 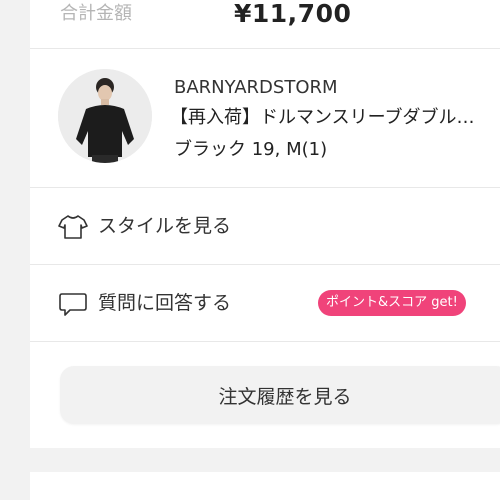 What do you see at coordinates (293, 14) in the screenshot?
I see `total-value: ¥11,700` at bounding box center [293, 14].